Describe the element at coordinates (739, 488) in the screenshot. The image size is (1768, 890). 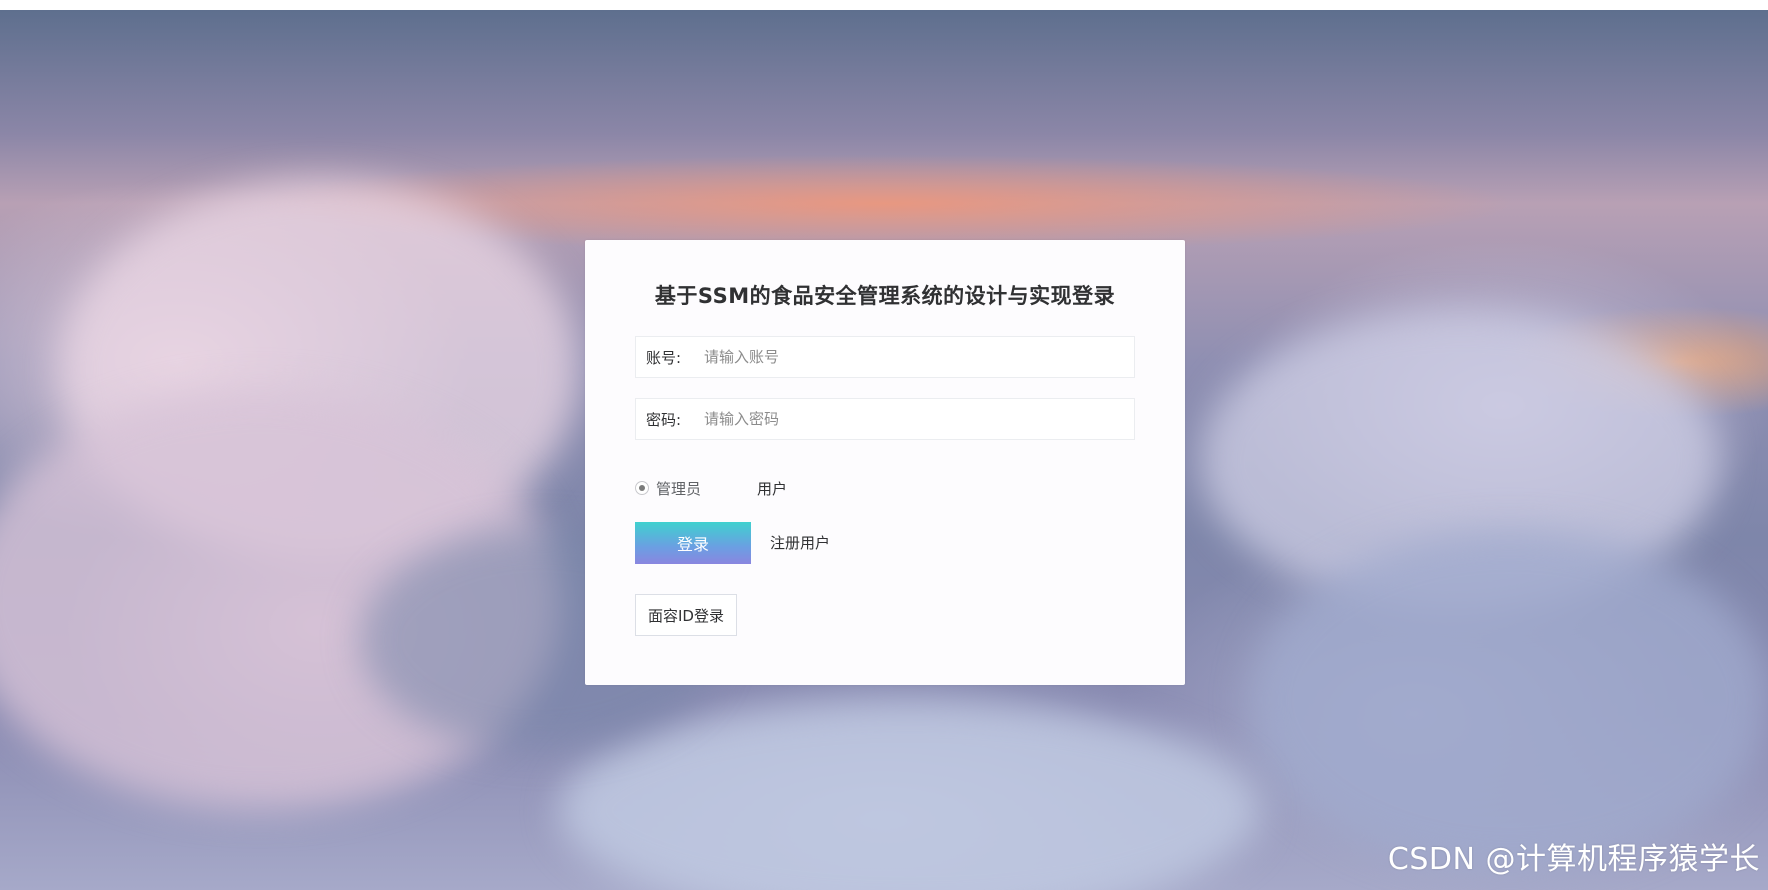
I see `role-selector: 管理员 用户` at that location.